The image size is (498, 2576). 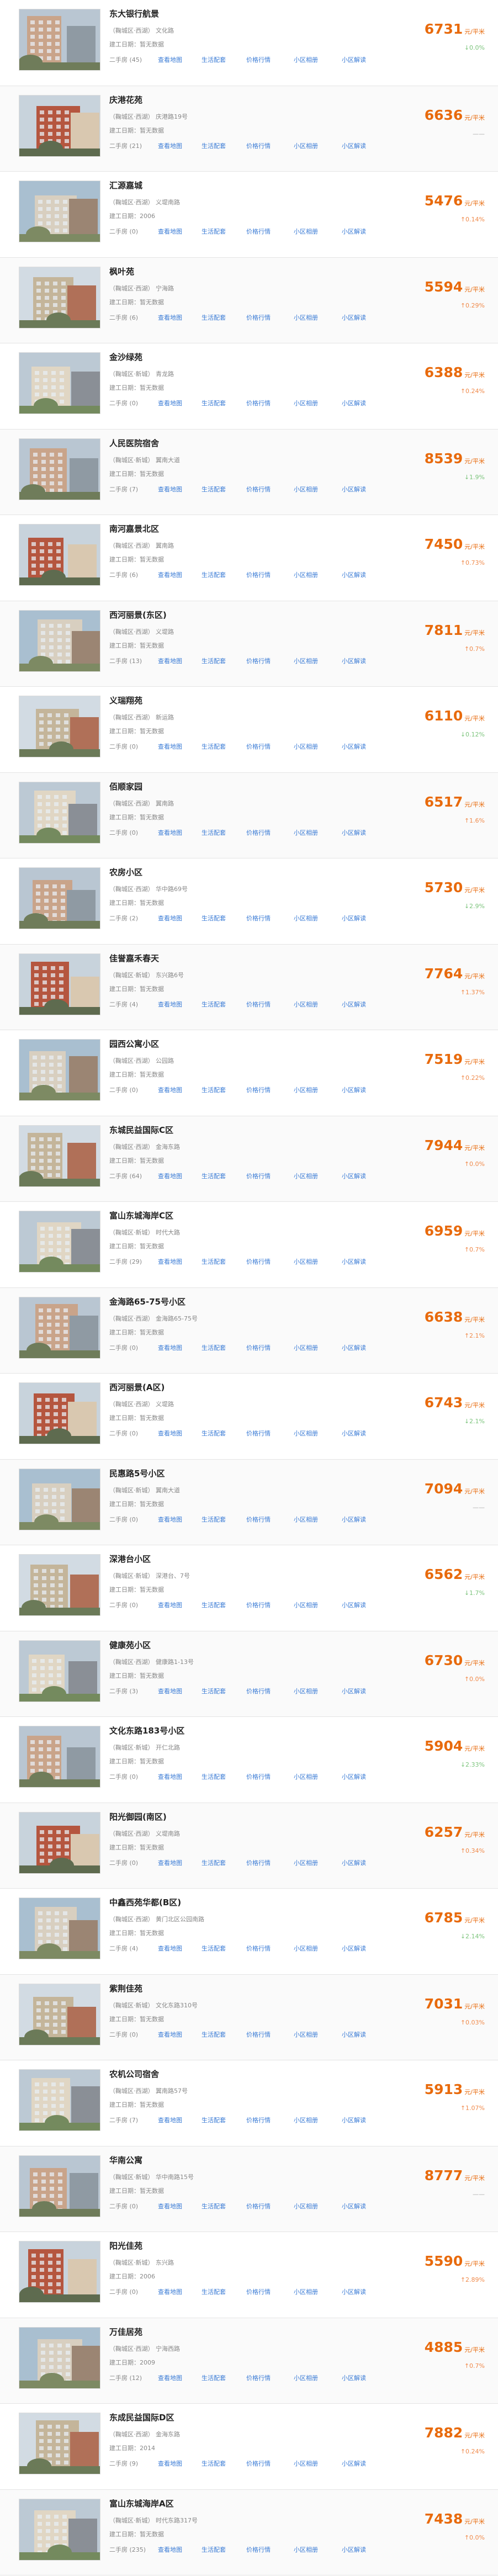 What do you see at coordinates (138, 615) in the screenshot?
I see `community-name: 西河丽景(东区)` at bounding box center [138, 615].